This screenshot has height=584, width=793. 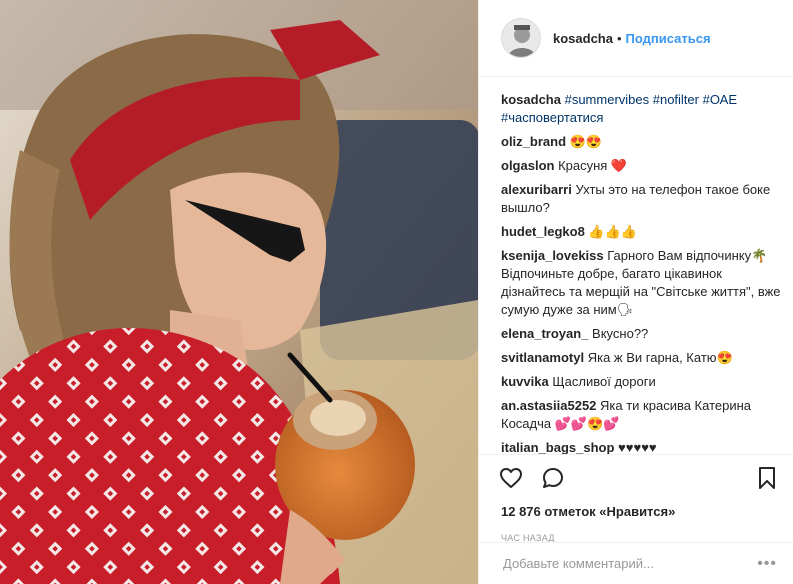 I want to click on comment-username: ksenija_lovekiss, so click(x=552, y=255).